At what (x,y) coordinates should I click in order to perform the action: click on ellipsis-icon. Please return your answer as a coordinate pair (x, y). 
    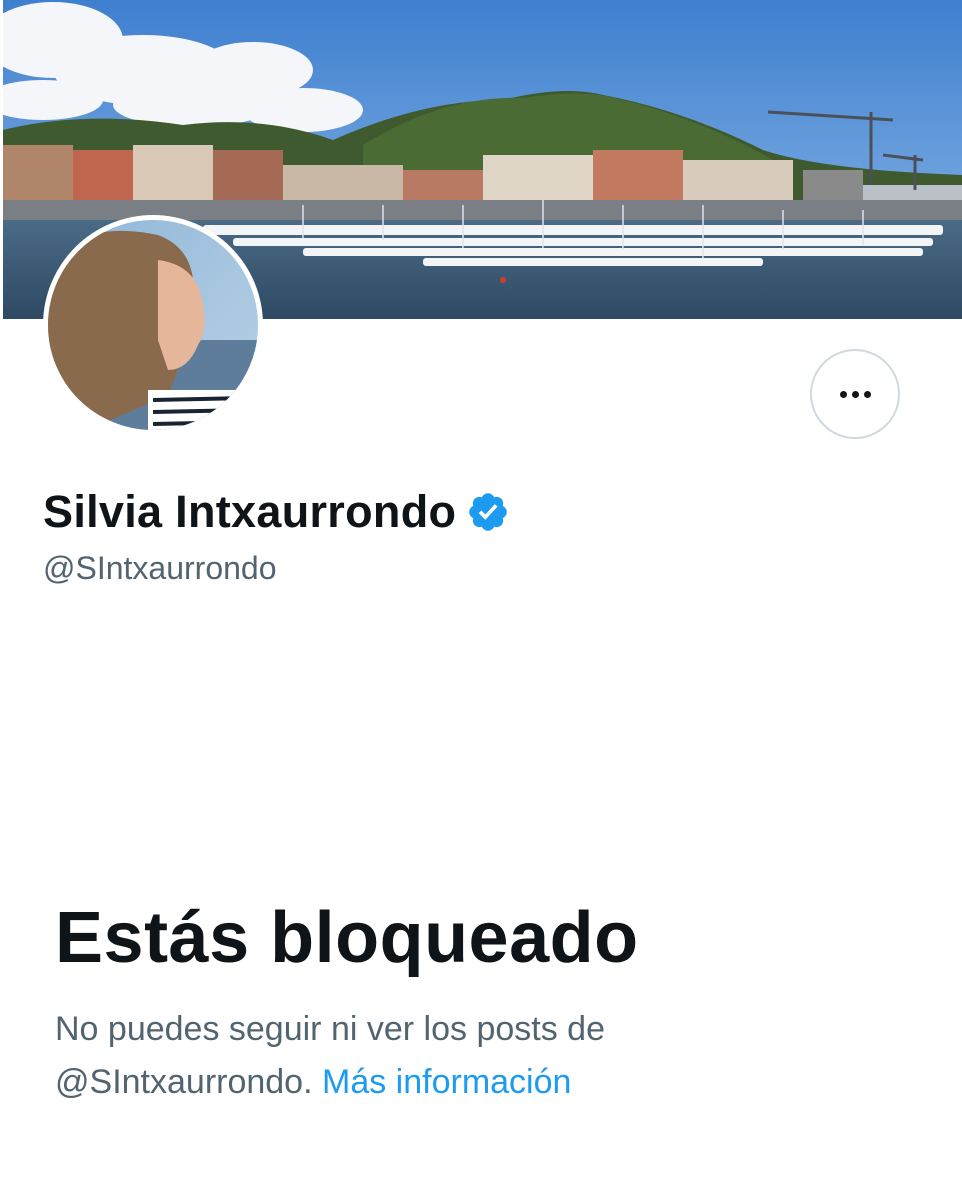
    Looking at the image, I should click on (855, 394).